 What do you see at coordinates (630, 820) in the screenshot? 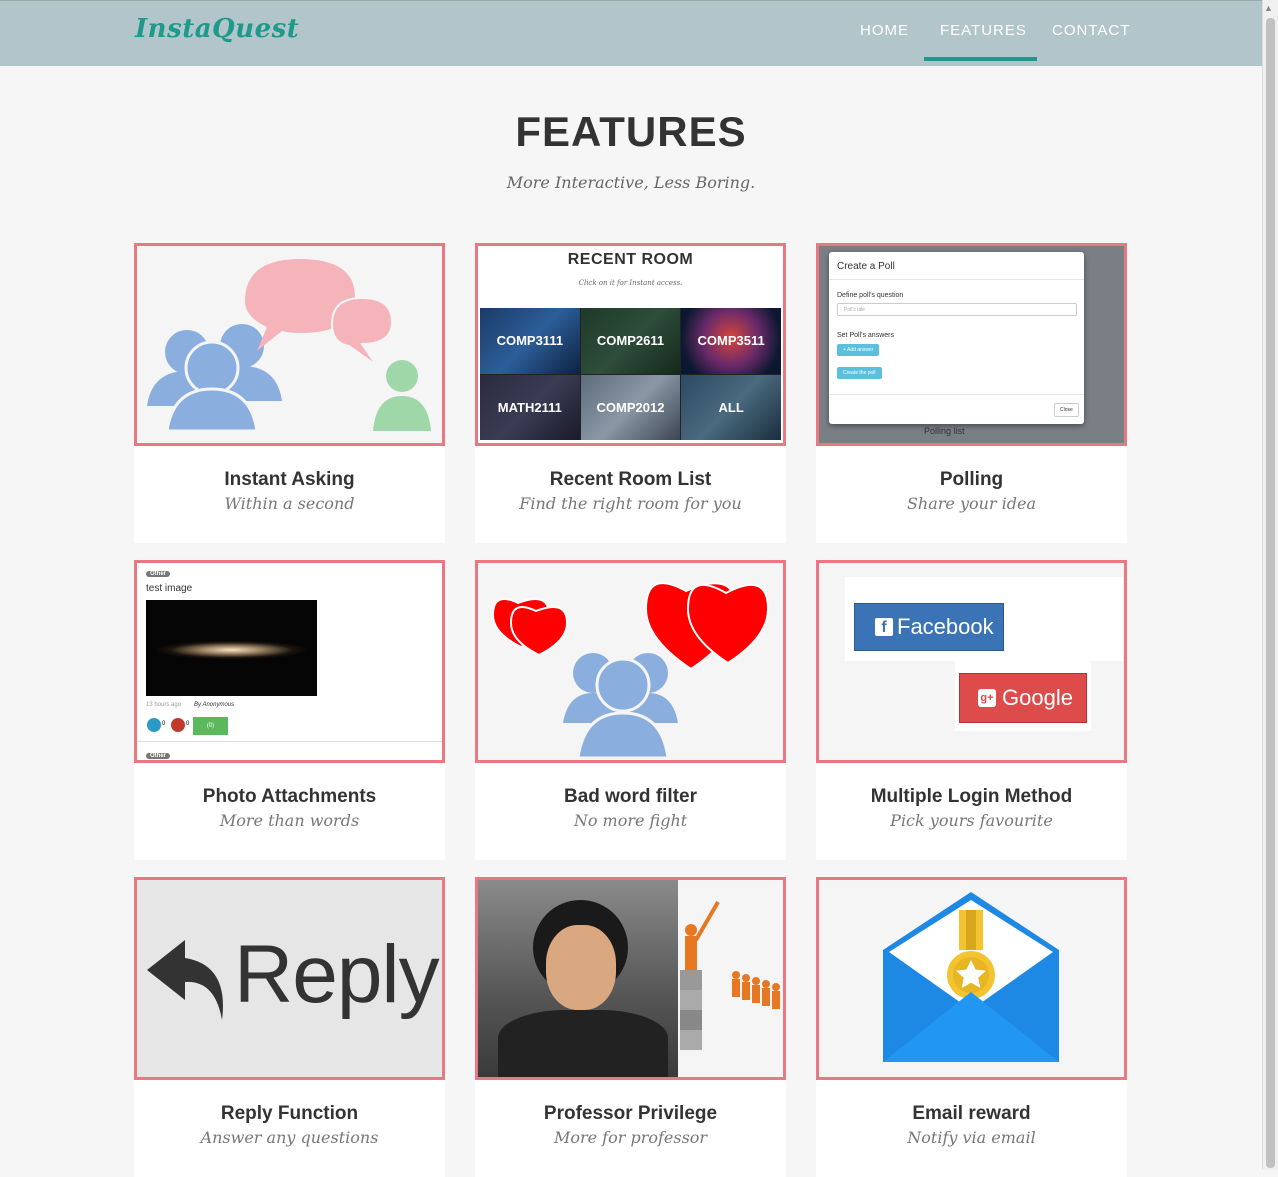
I see `feature-subtitle: No more fight` at bounding box center [630, 820].